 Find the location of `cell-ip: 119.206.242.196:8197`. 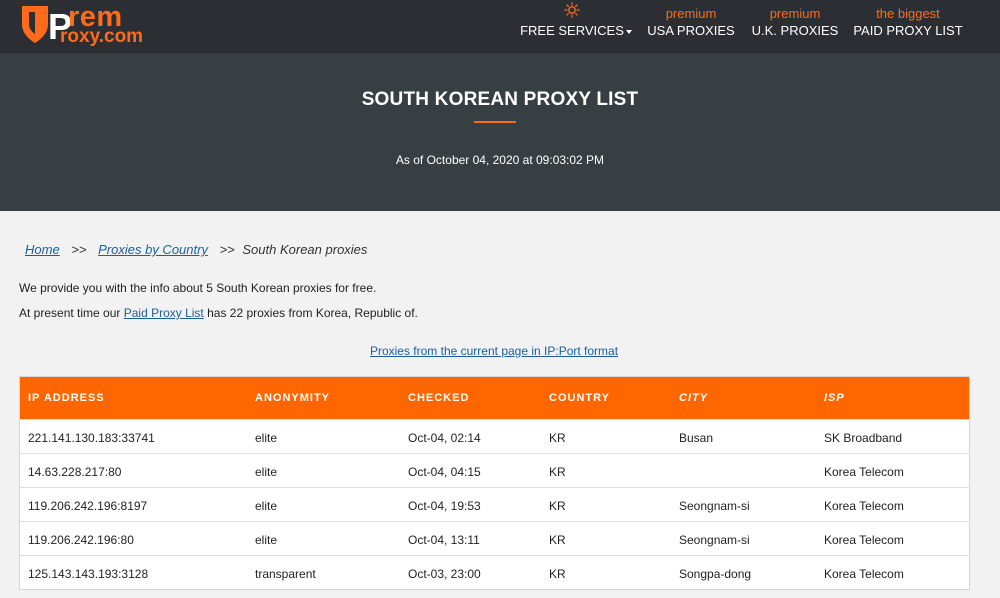

cell-ip: 119.206.242.196:8197 is located at coordinates (88, 506).